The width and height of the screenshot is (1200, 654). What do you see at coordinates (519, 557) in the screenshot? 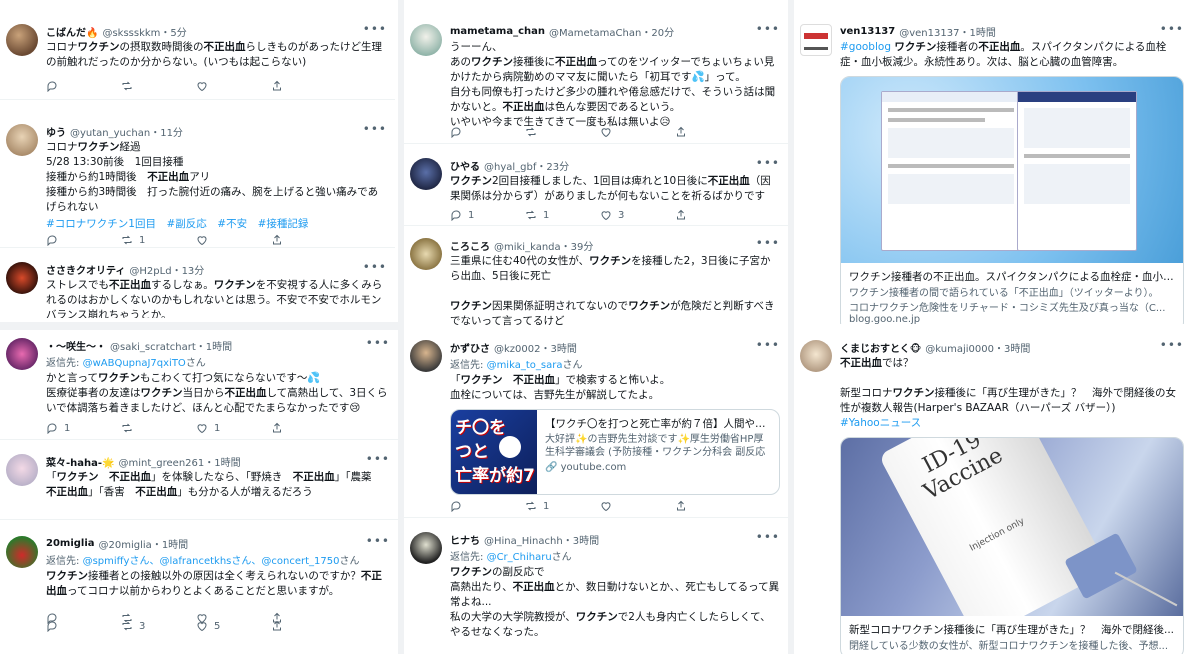
I see `reply-to-link: @Cr_Chiharu` at bounding box center [519, 557].